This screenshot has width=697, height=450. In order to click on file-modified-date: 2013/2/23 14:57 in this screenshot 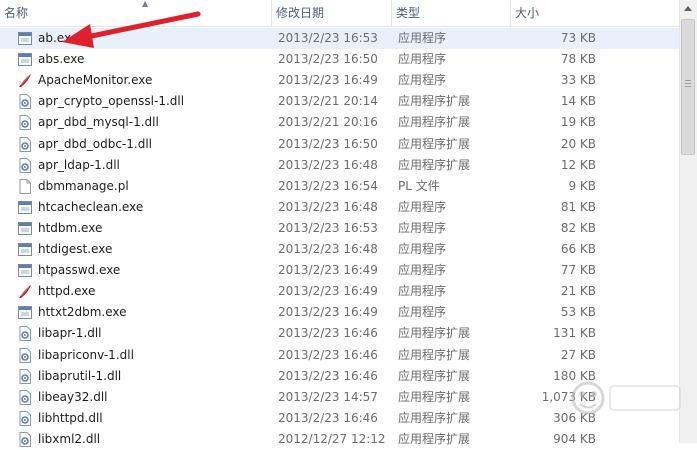, I will do `click(328, 396)`.